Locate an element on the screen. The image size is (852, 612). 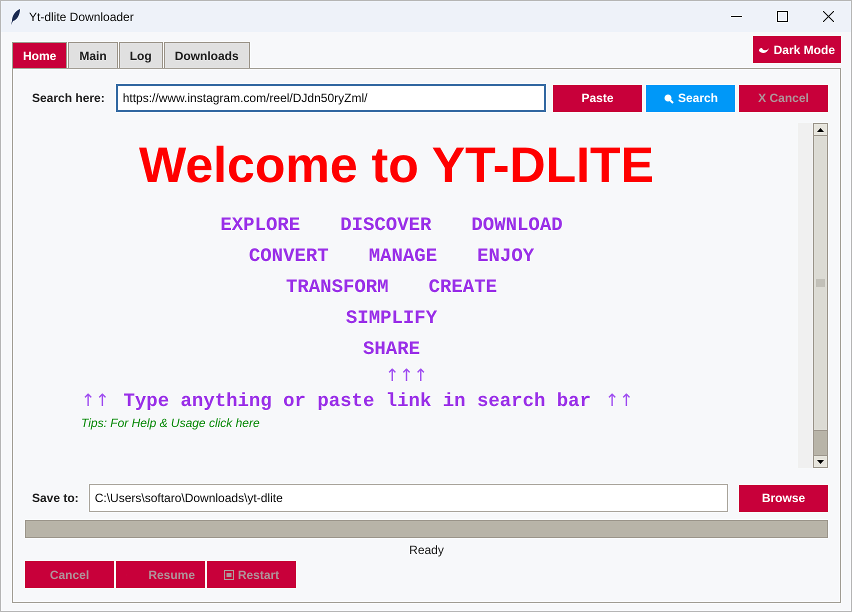
search-icon is located at coordinates (668, 98).